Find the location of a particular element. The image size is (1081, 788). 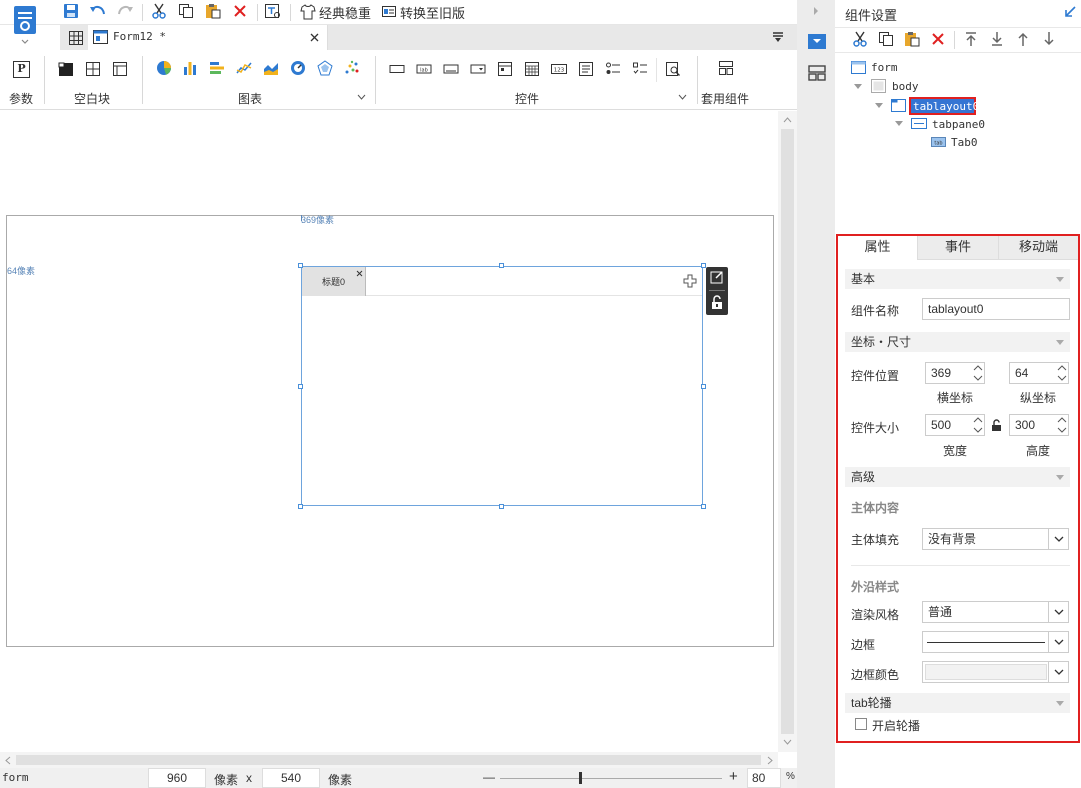

number-control-icon: 123 is located at coordinates (559, 69).